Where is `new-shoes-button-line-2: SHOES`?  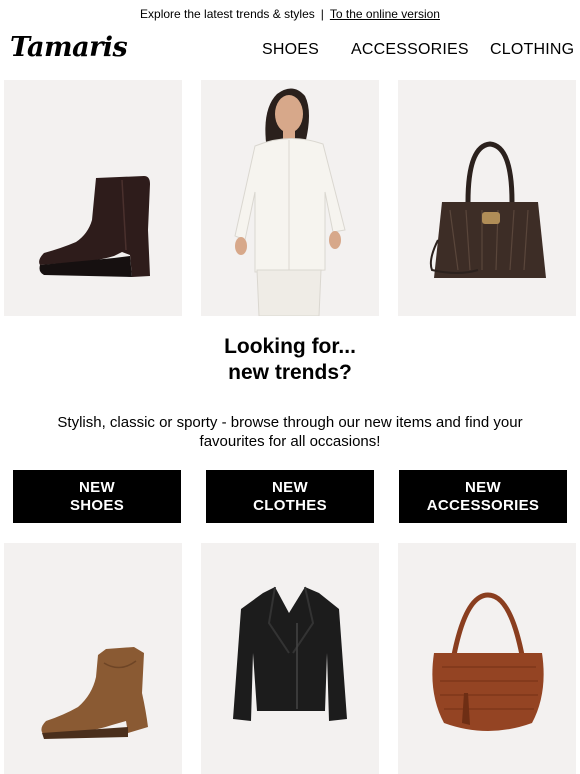
new-shoes-button-line-2: SHOES is located at coordinates (96, 505).